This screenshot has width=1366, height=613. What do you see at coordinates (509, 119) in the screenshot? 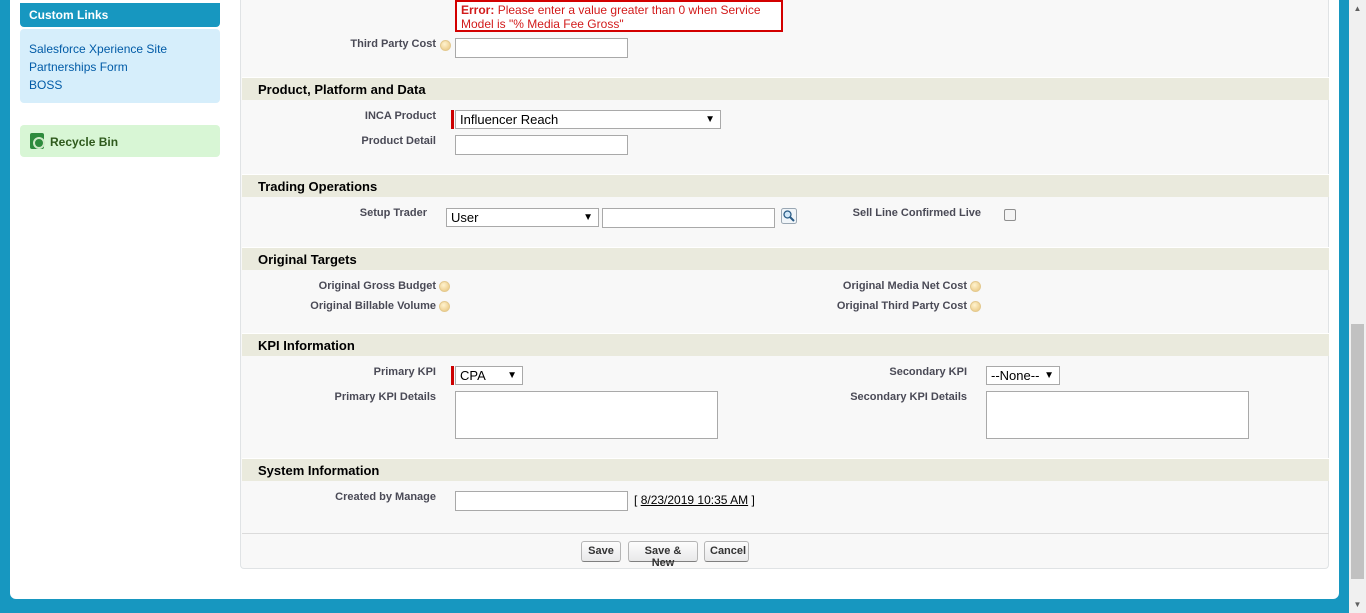
I see `inca-product-value: Influencer Reach` at bounding box center [509, 119].